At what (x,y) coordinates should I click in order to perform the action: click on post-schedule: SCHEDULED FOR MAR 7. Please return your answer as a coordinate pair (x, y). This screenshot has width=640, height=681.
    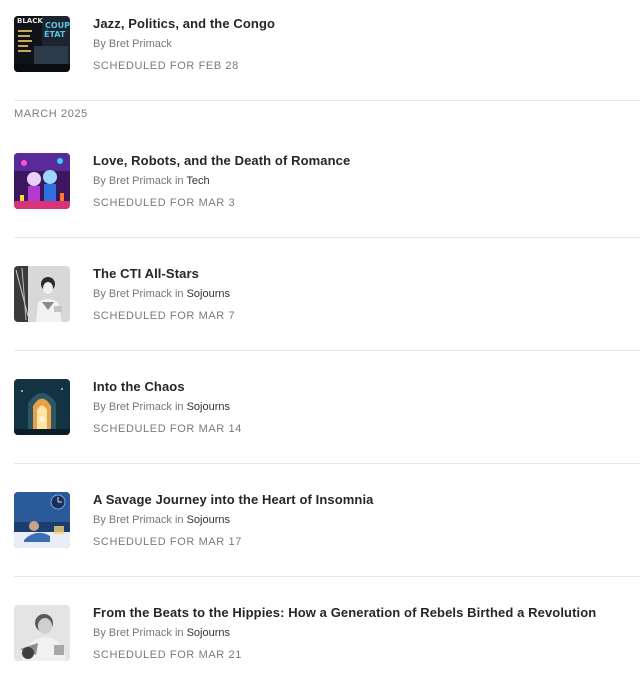
    Looking at the image, I should click on (164, 316).